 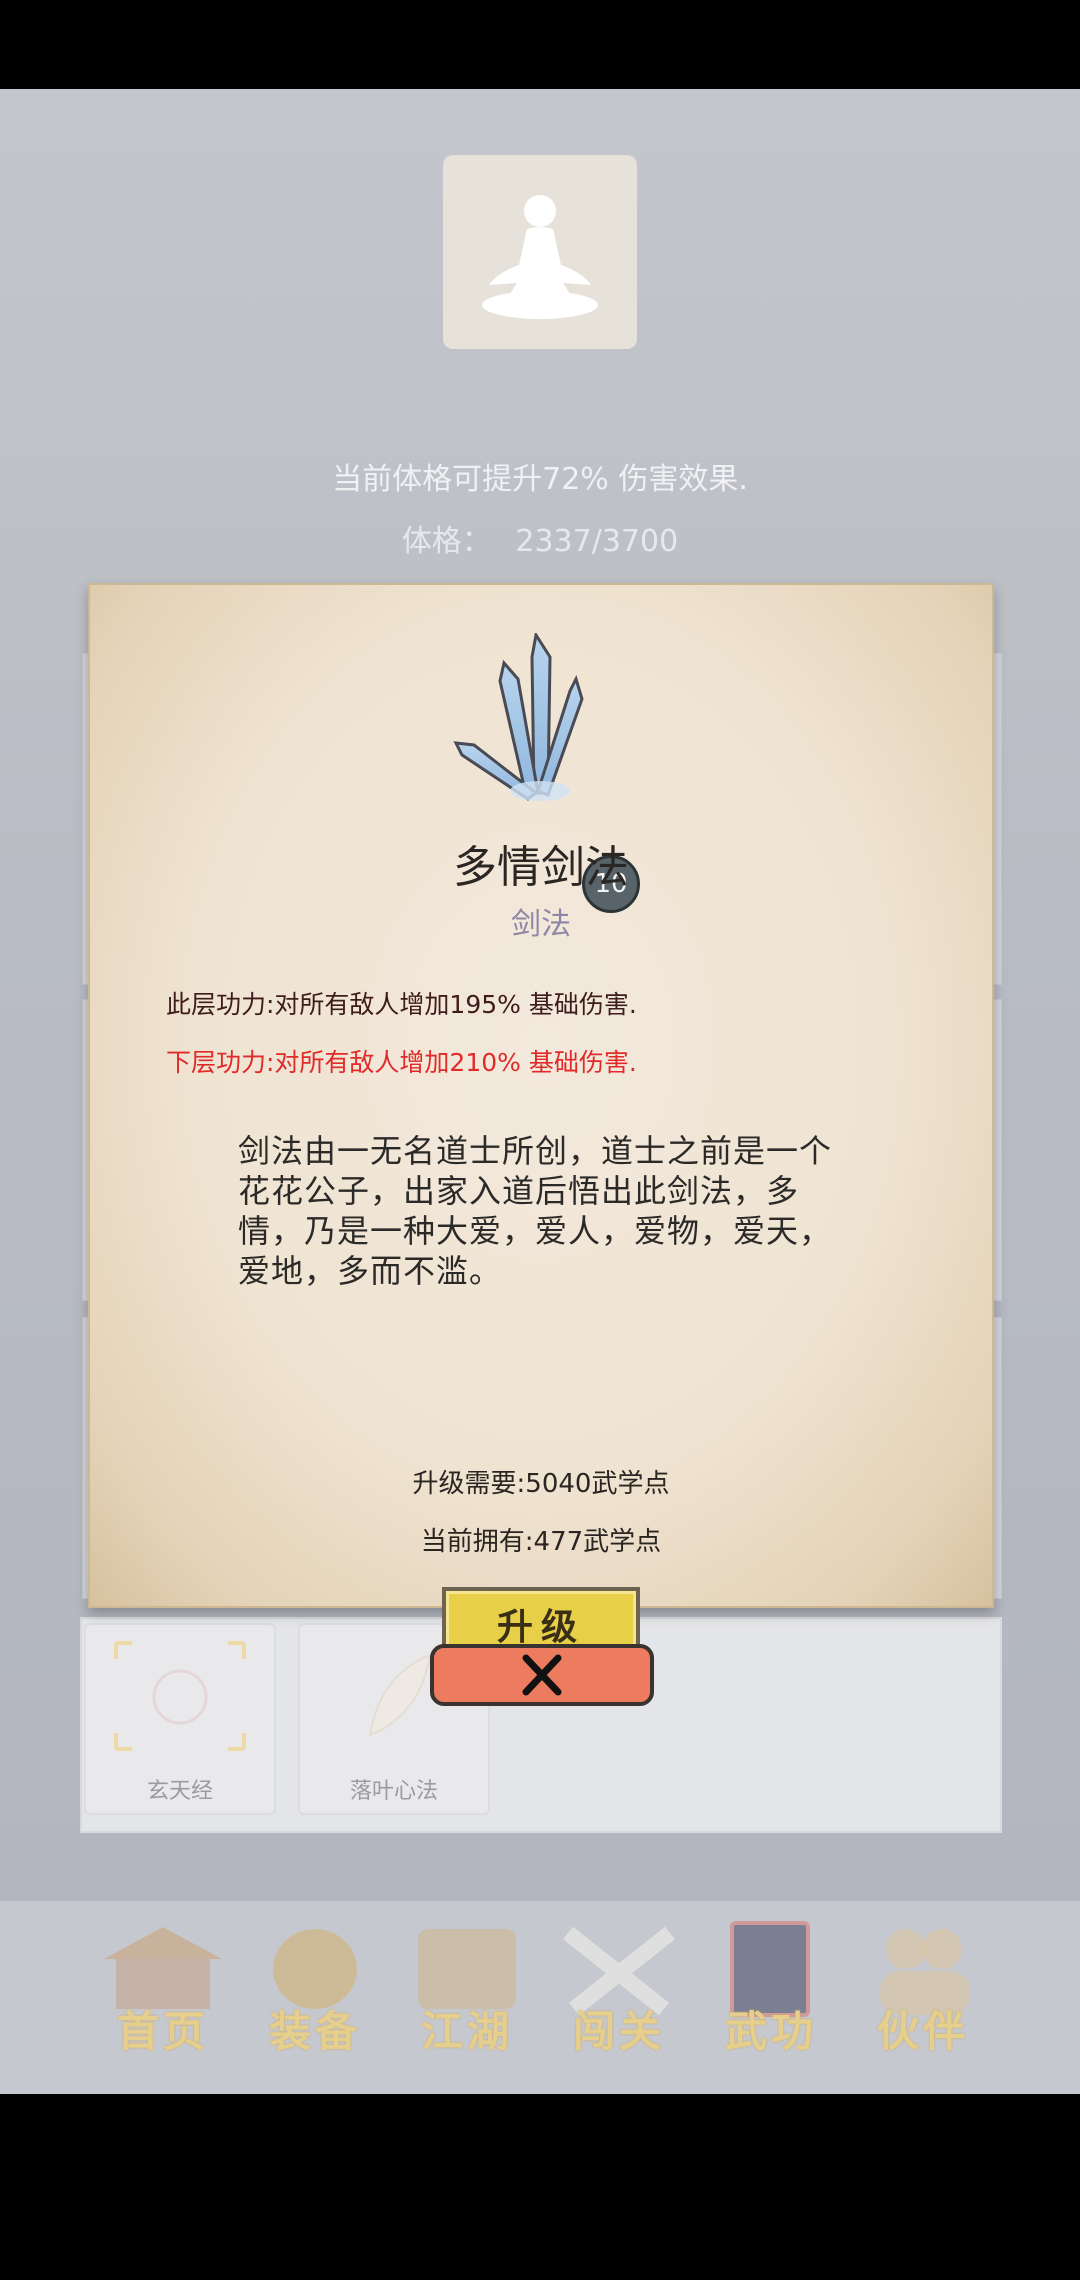 I want to click on sword-skill-icon, so click(x=518, y=717).